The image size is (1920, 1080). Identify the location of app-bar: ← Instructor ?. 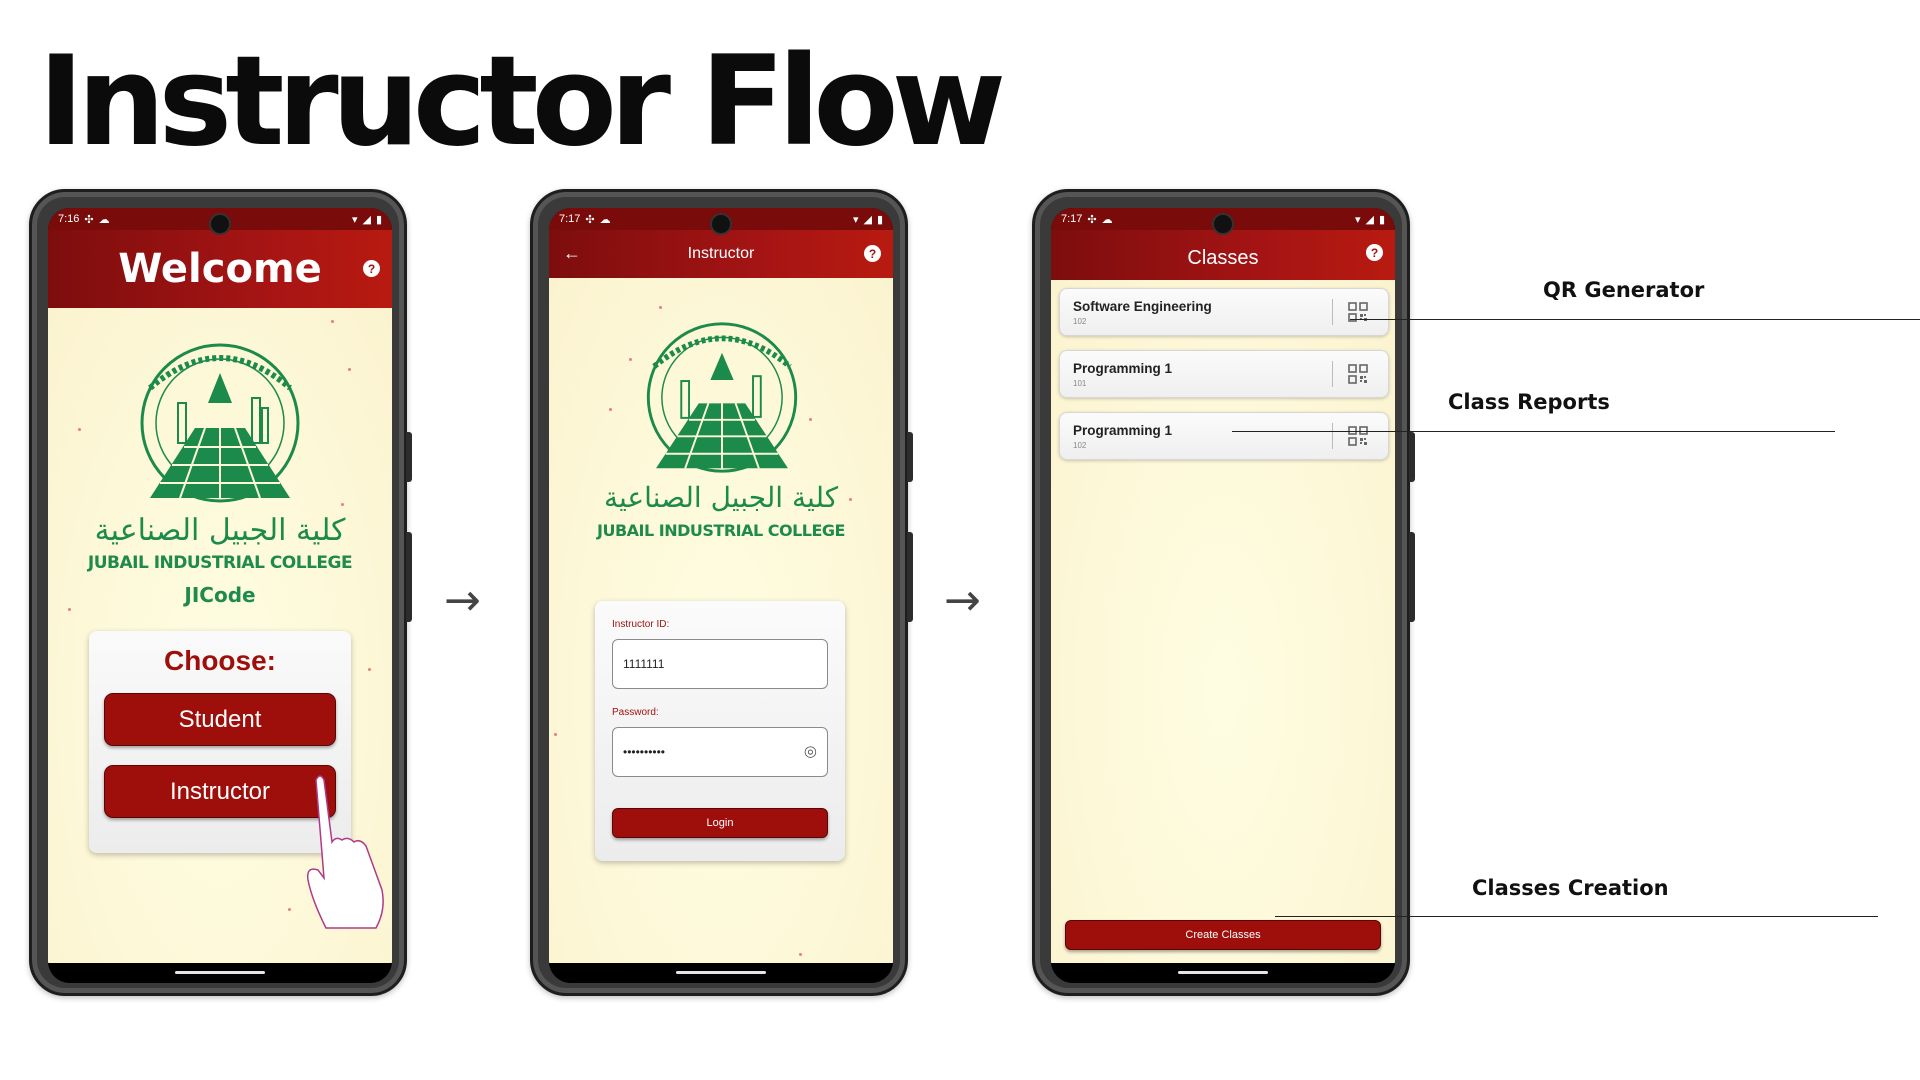
(721, 254).